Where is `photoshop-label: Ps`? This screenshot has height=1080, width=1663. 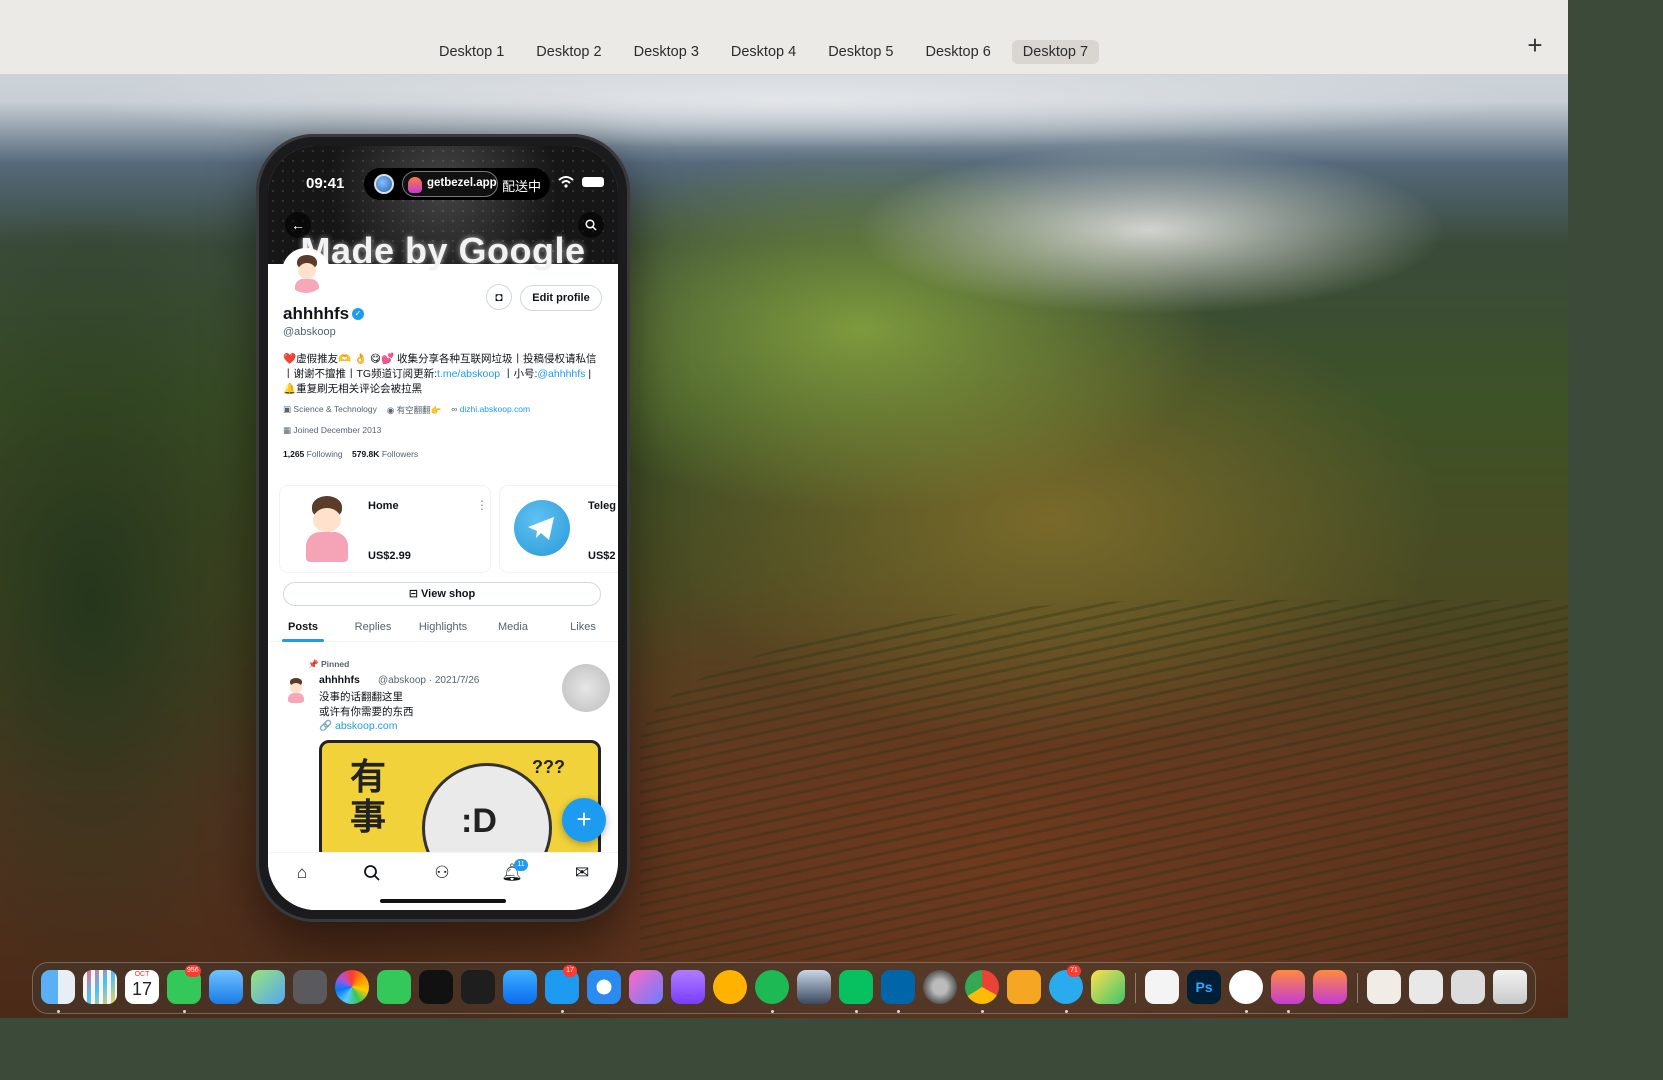 photoshop-label: Ps is located at coordinates (1204, 987).